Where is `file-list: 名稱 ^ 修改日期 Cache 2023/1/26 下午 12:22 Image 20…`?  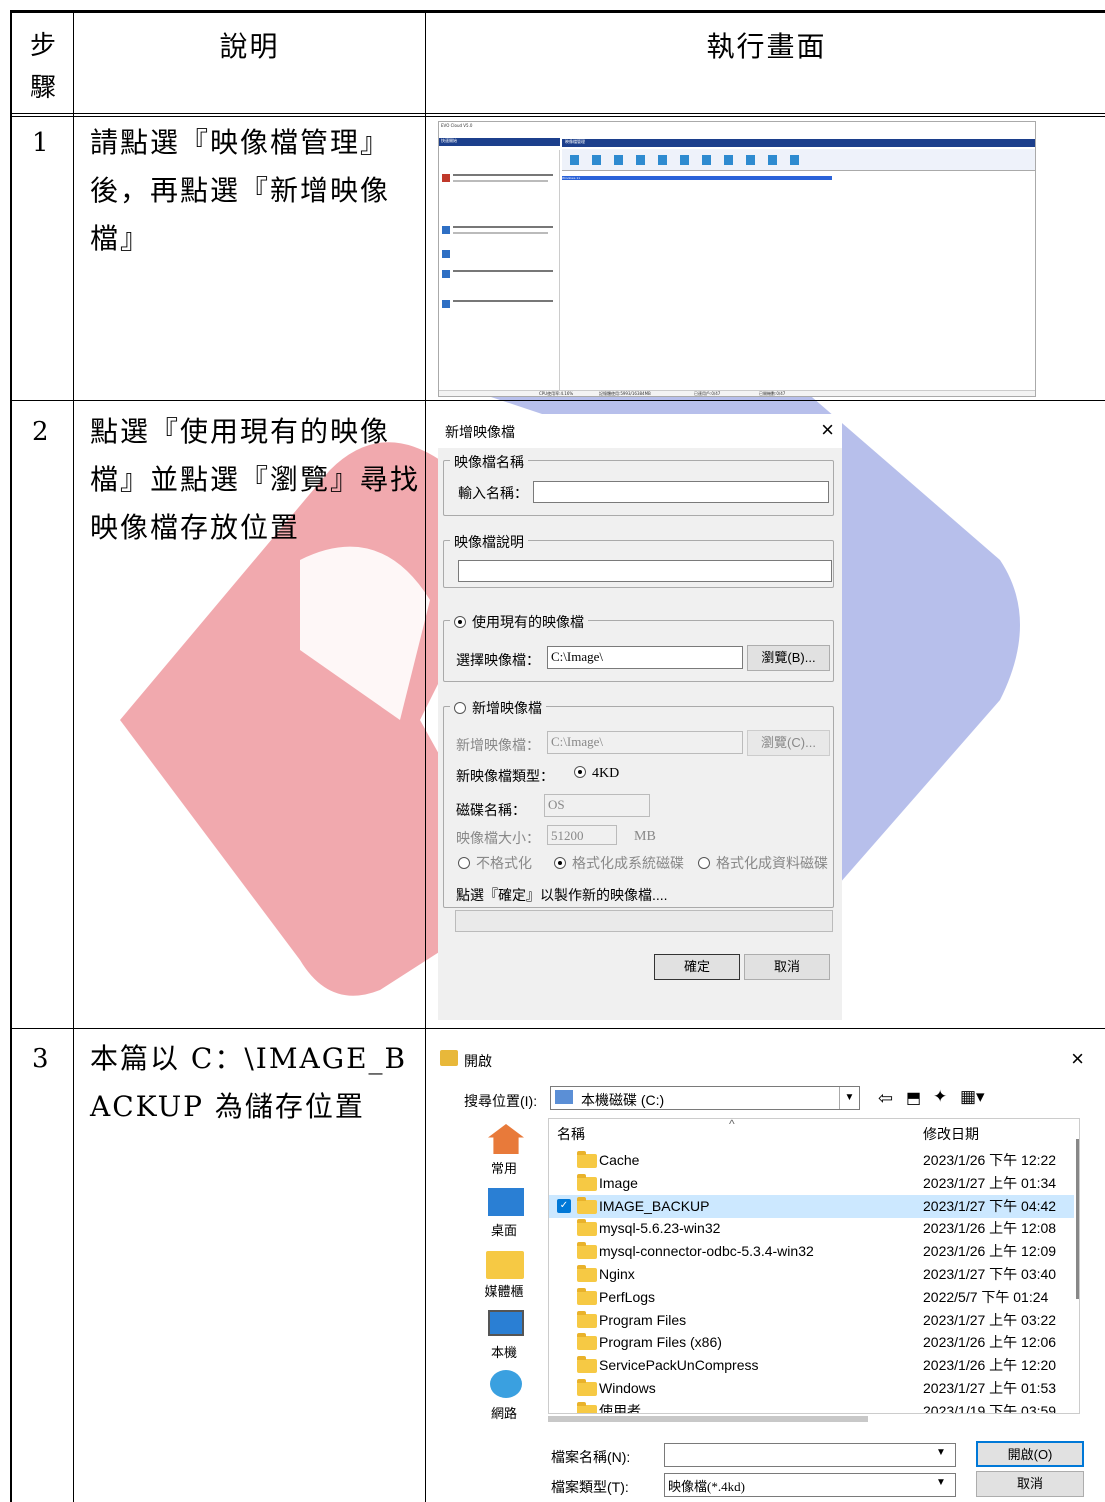
file-list: 名稱 ^ 修改日期 Cache 2023/1/26 下午 12:22 Image 20… is located at coordinates (814, 1266).